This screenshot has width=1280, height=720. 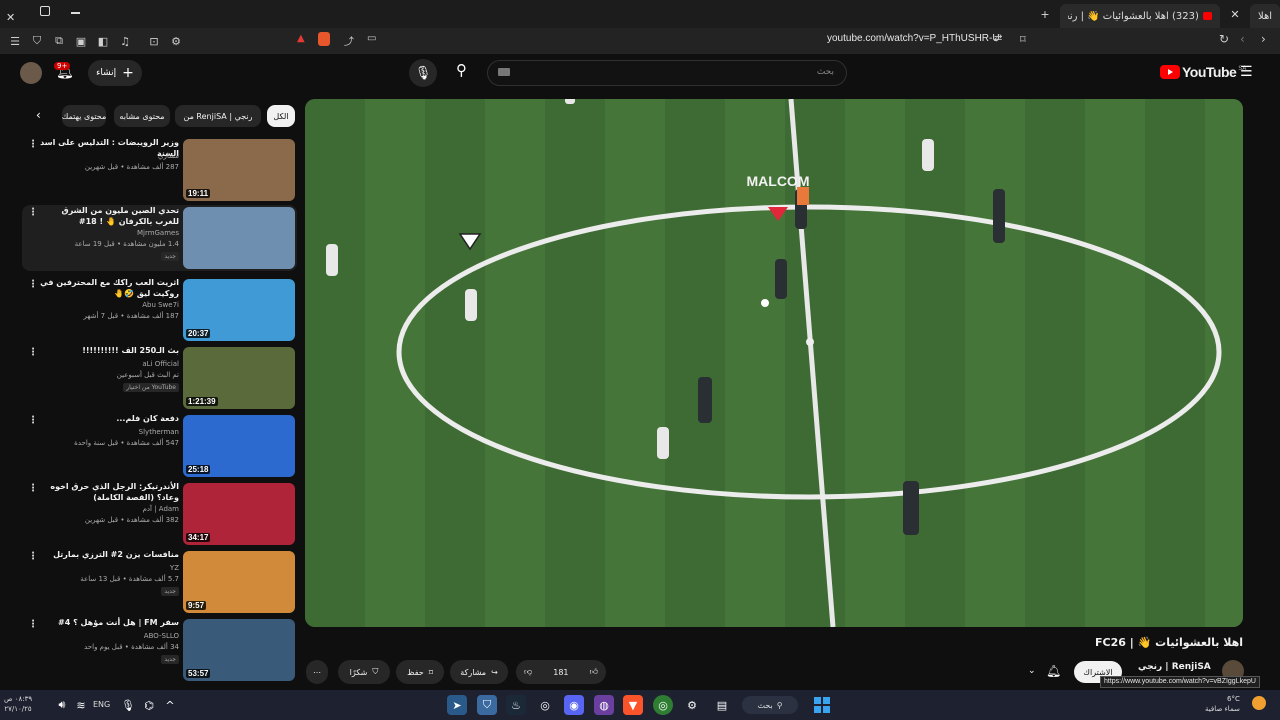 I want to click on shield-app-icon: ⛉, so click(x=487, y=705).